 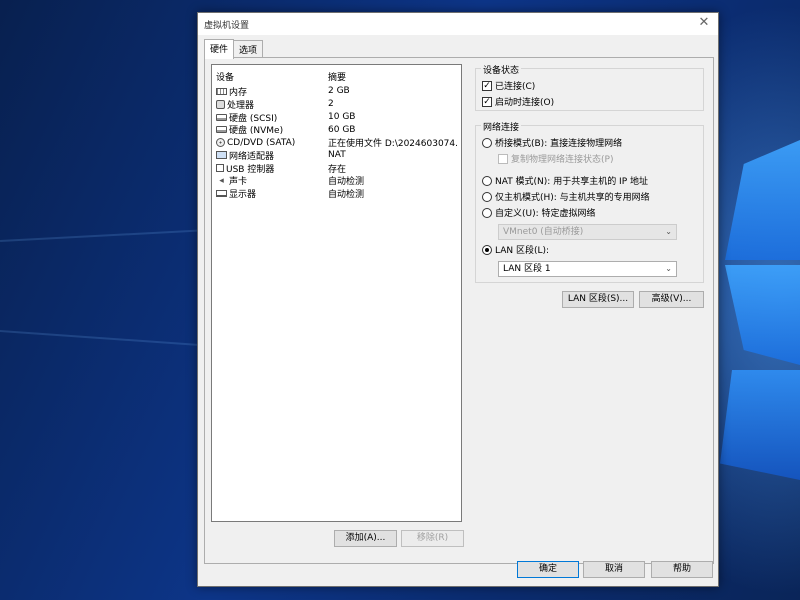 What do you see at coordinates (261, 142) in the screenshot?
I see `device-name: CD/DVD (SATA)` at bounding box center [261, 142].